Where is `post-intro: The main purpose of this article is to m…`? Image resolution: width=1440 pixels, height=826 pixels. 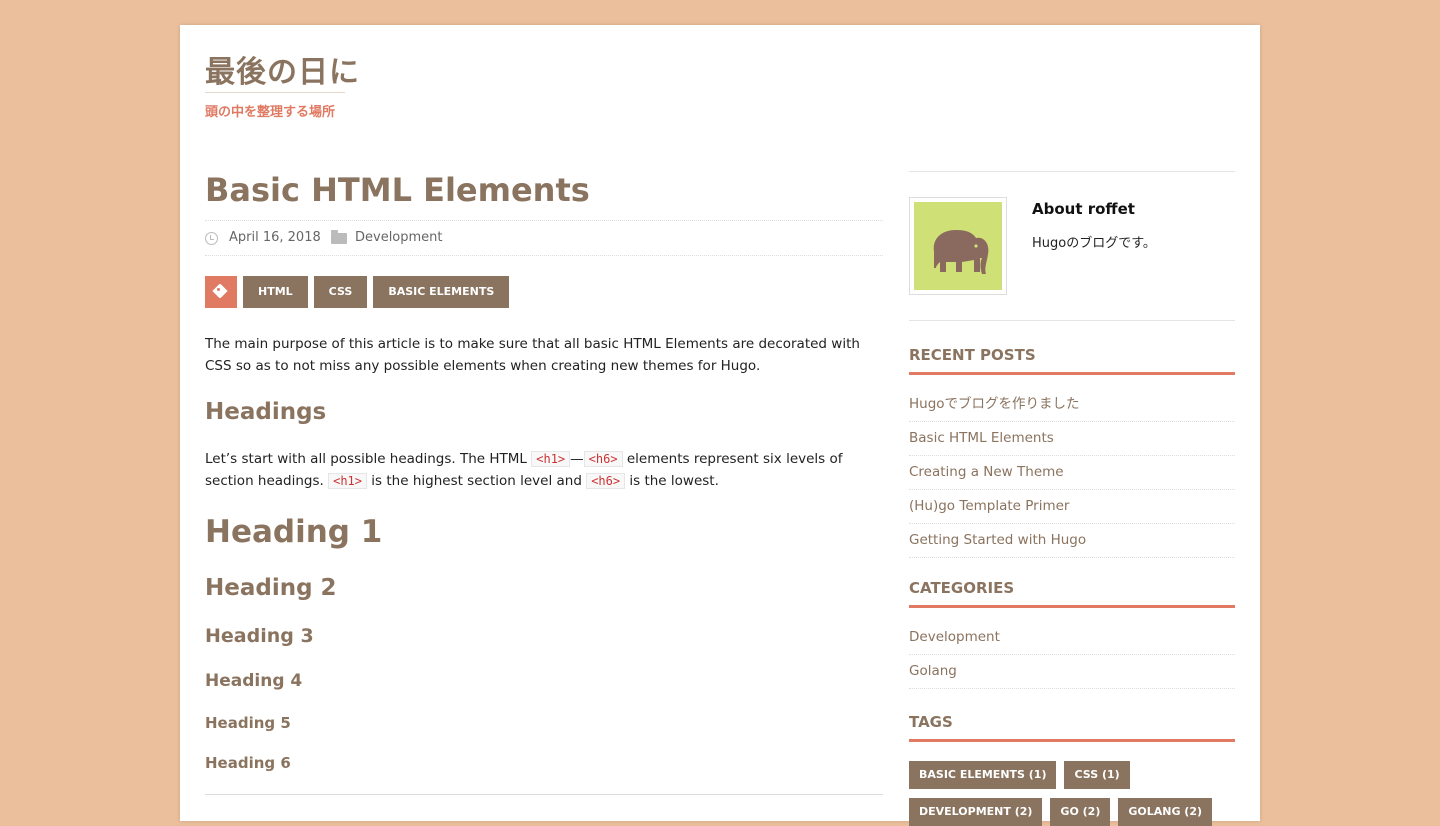
post-intro: The main purpose of this article is to m… is located at coordinates (532, 355).